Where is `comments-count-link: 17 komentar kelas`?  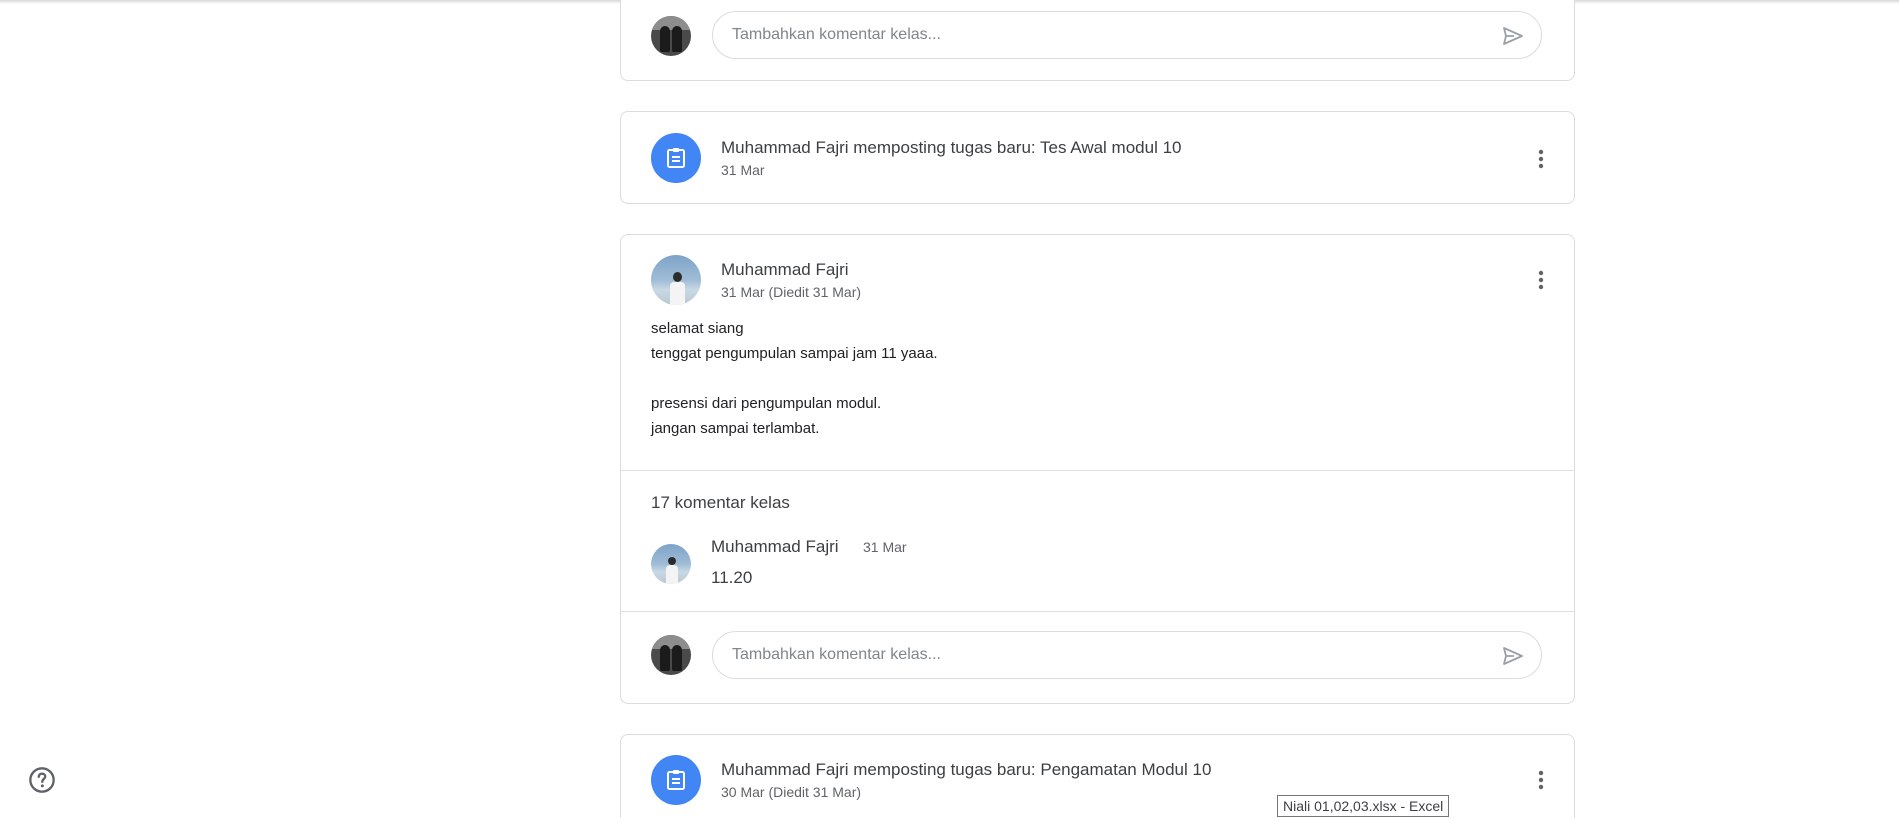 comments-count-link: 17 komentar kelas is located at coordinates (720, 503).